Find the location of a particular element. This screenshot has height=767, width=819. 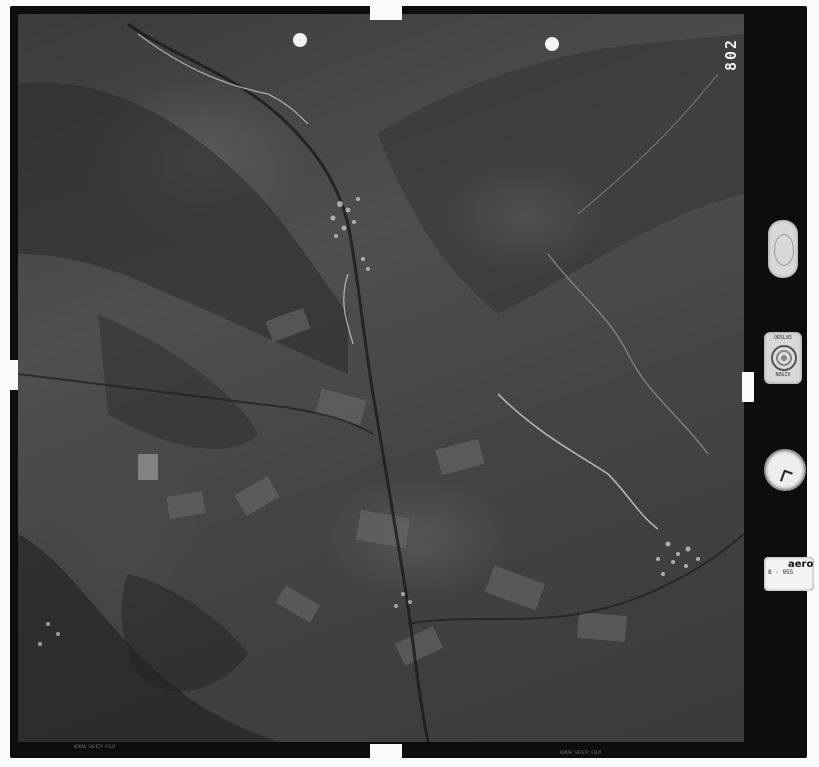

altimeter-gauge is located at coordinates (783, 249).